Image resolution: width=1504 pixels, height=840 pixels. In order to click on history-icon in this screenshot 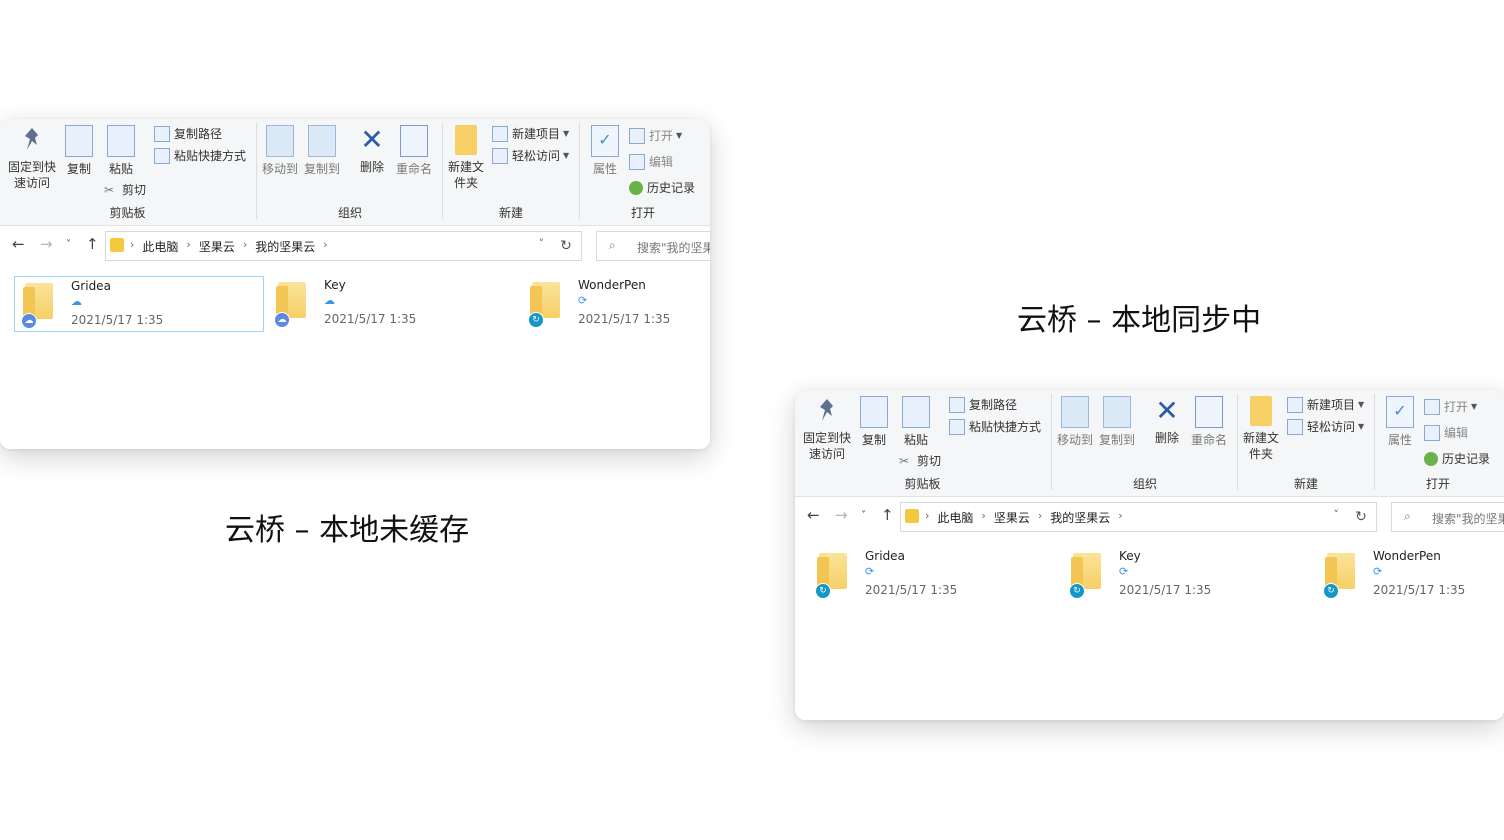, I will do `click(636, 187)`.